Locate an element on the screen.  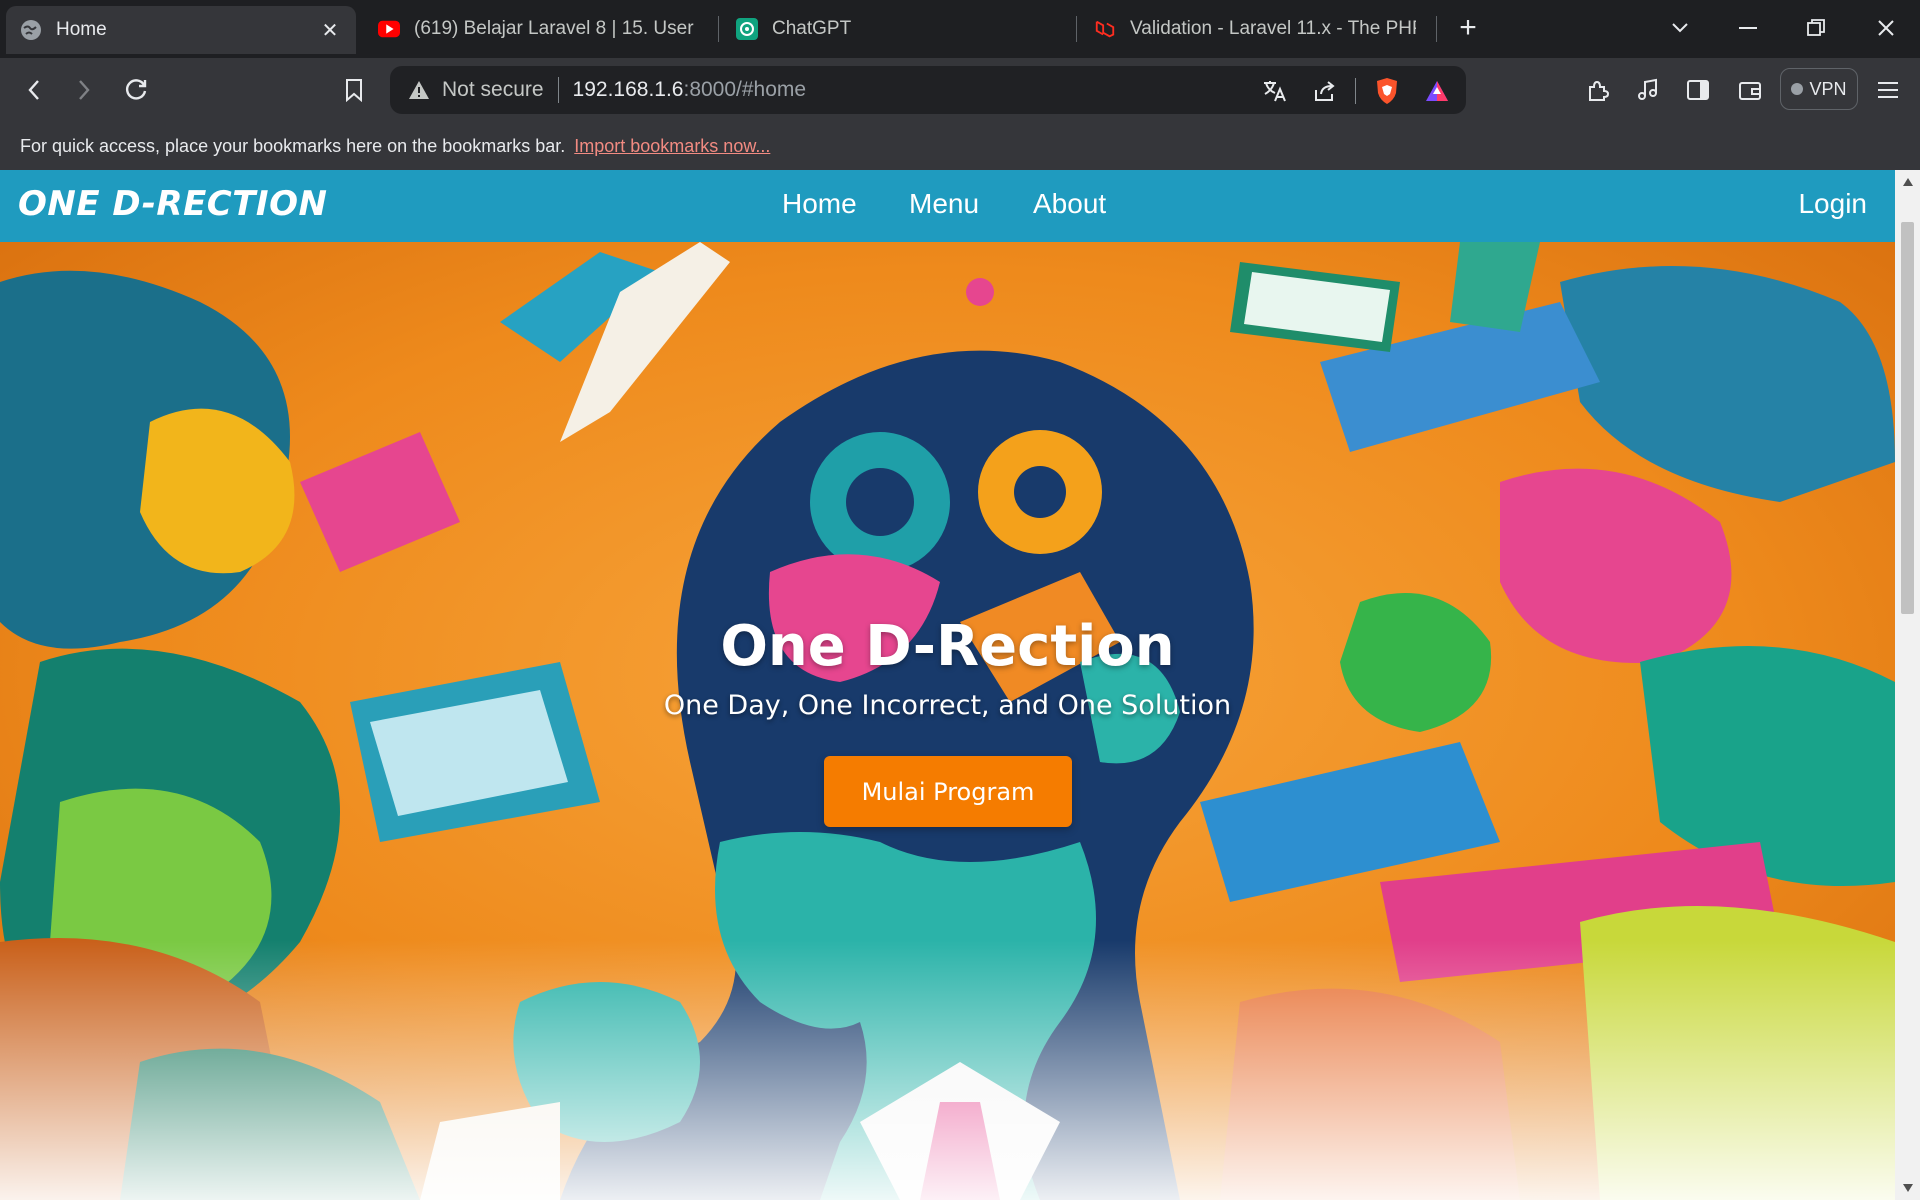
tab-laravel-docs: Validation - Laravel 11.x - The PHP Fr is located at coordinates (1255, 29).